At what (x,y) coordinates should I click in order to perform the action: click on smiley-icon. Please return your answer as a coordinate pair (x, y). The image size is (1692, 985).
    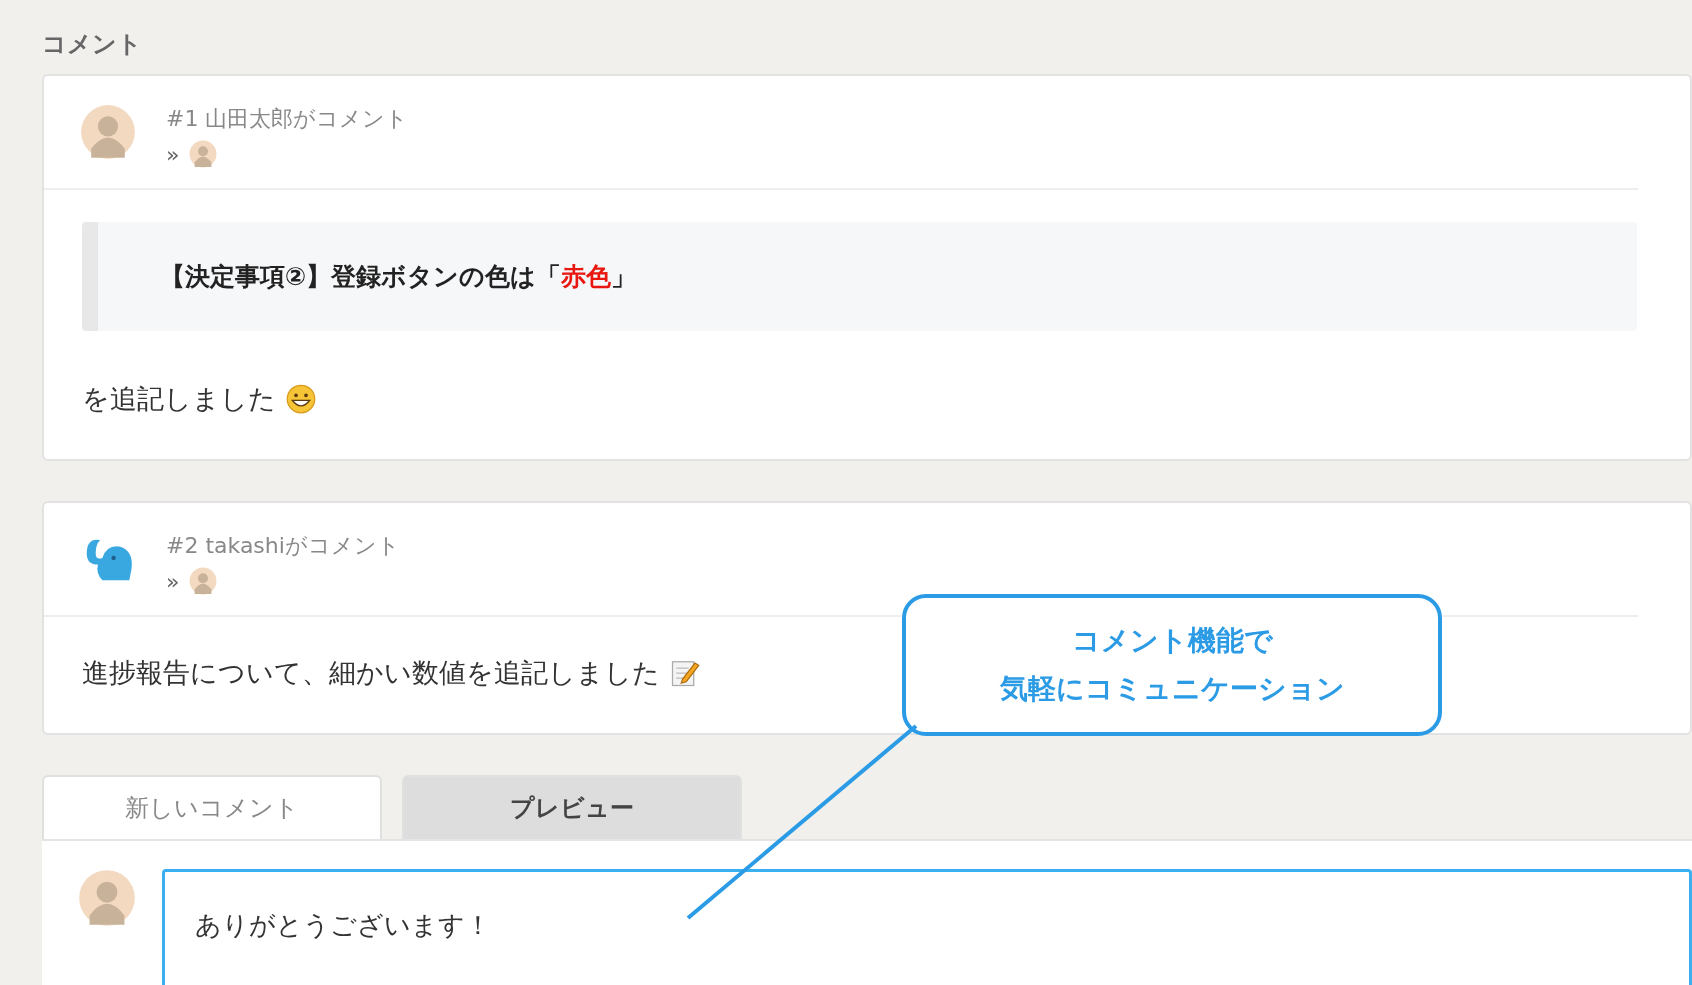
    Looking at the image, I should click on (301, 399).